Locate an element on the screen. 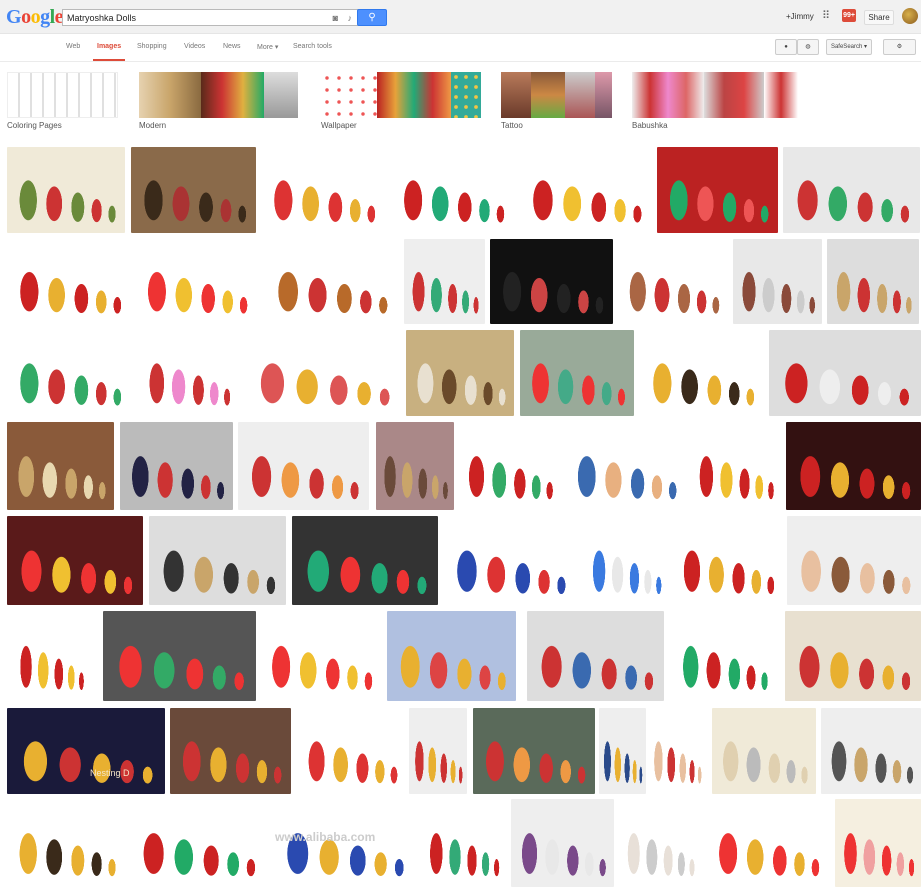  safesearch-dropdown: SafeSearch ▾ is located at coordinates (849, 47).